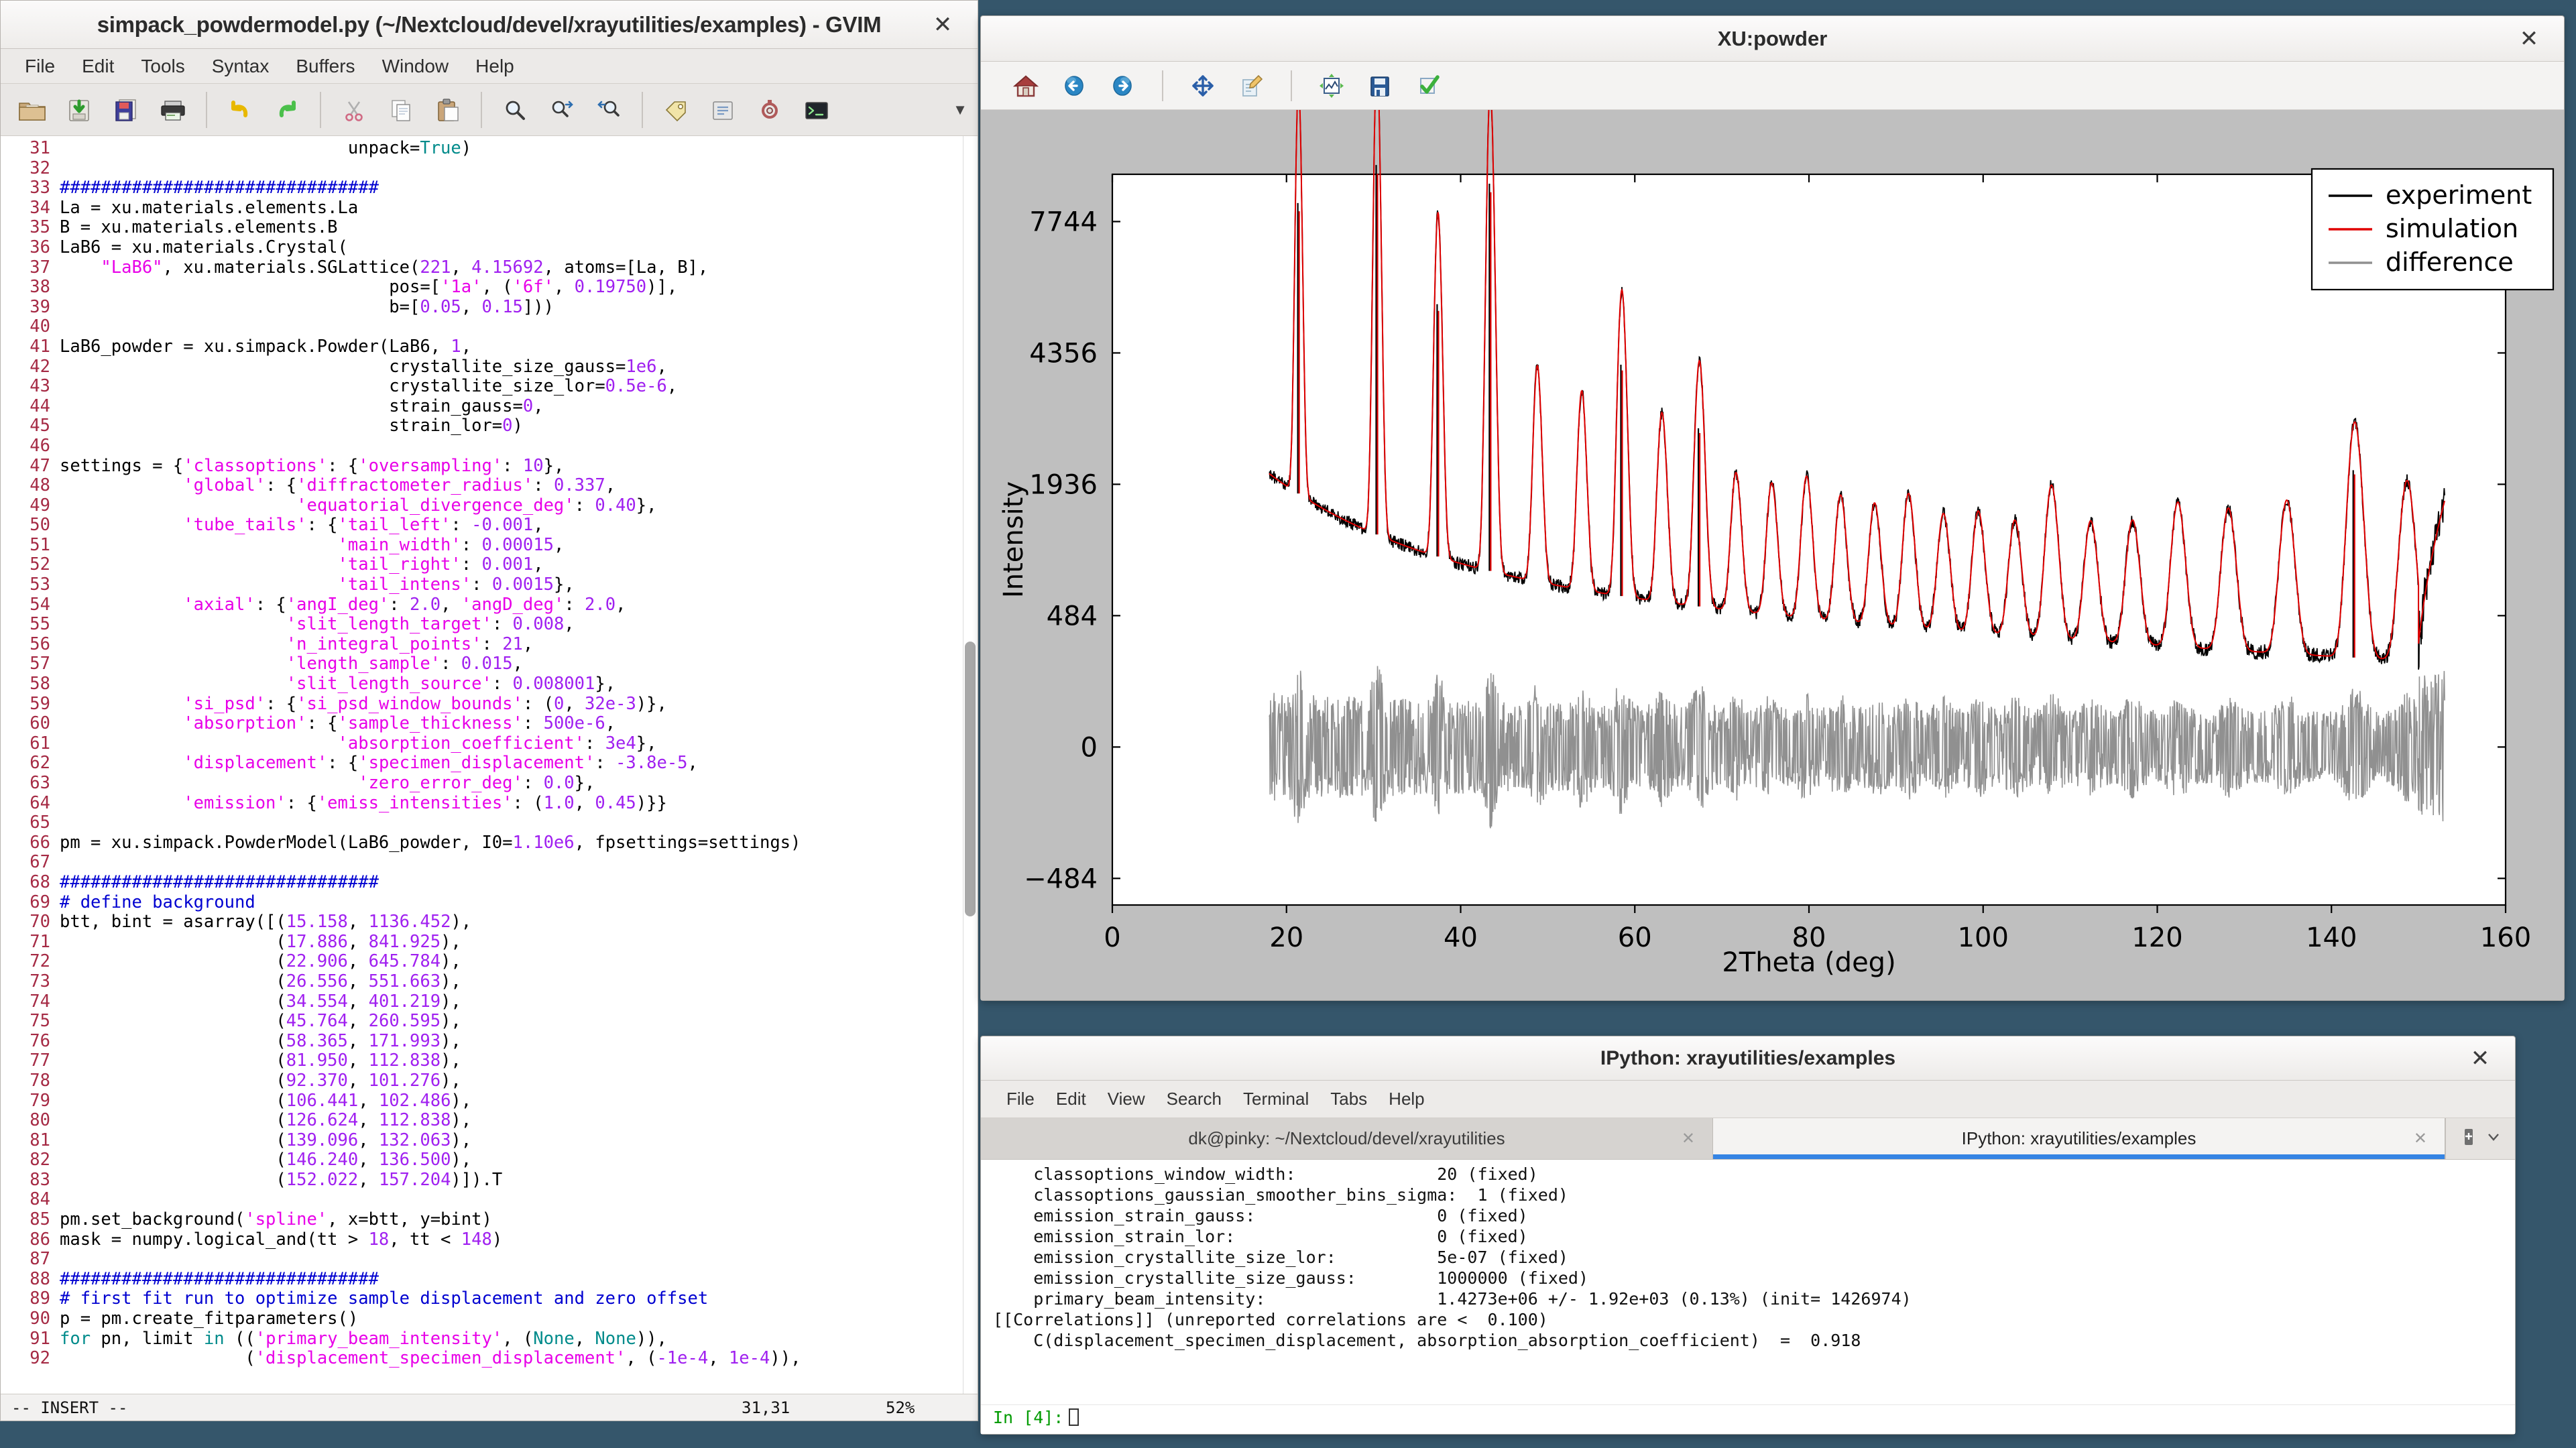  Describe the element at coordinates (1203, 85) in the screenshot. I see `pan-move-icon` at that location.